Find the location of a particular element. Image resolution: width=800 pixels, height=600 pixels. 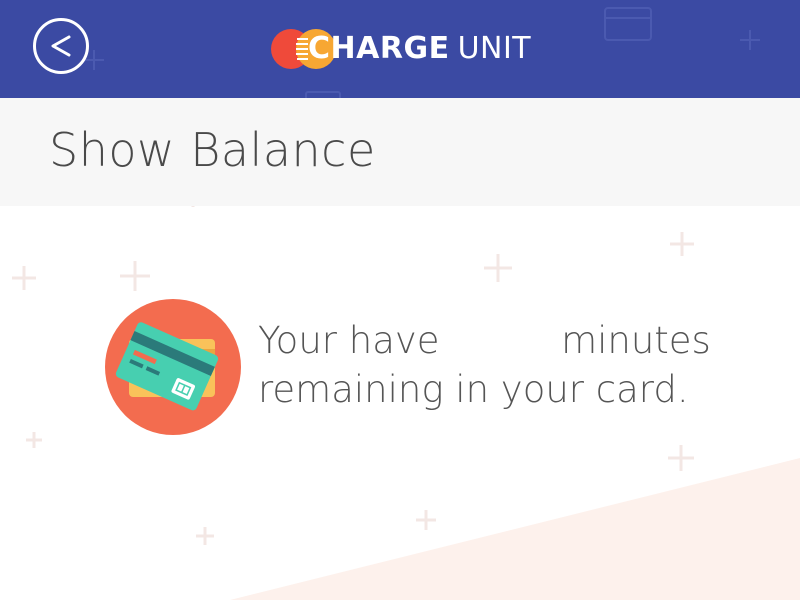

logo-text-strong: CHARGE is located at coordinates (379, 48).